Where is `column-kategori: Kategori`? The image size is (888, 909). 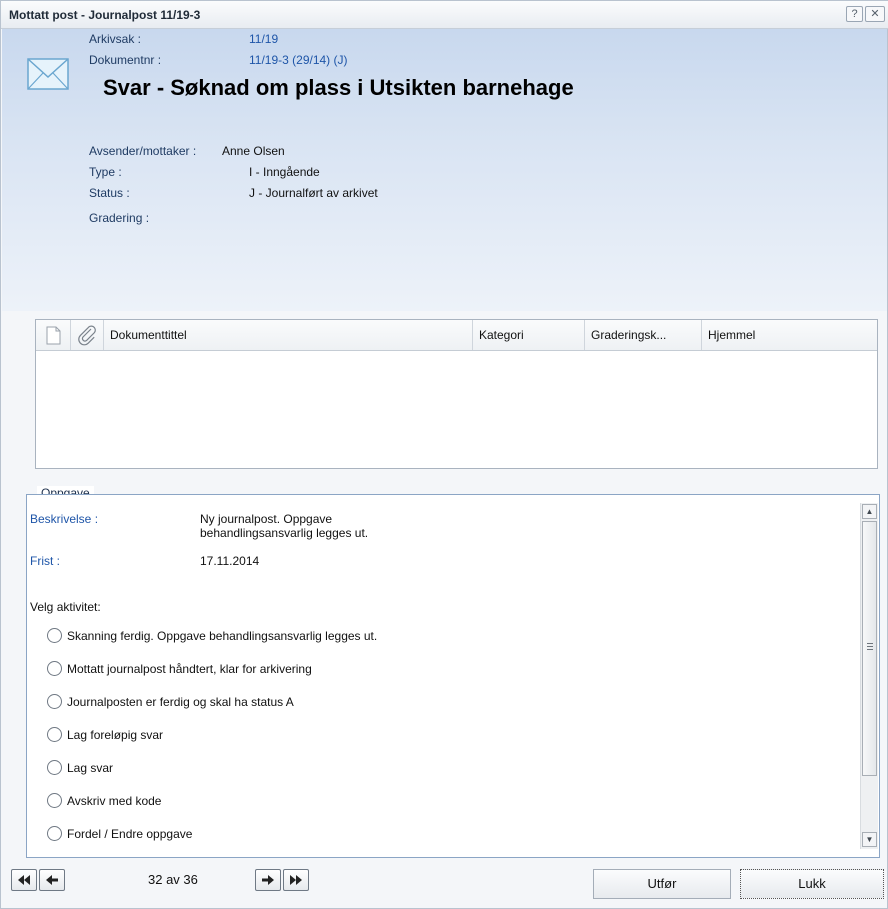
column-kategori: Kategori is located at coordinates (529, 335).